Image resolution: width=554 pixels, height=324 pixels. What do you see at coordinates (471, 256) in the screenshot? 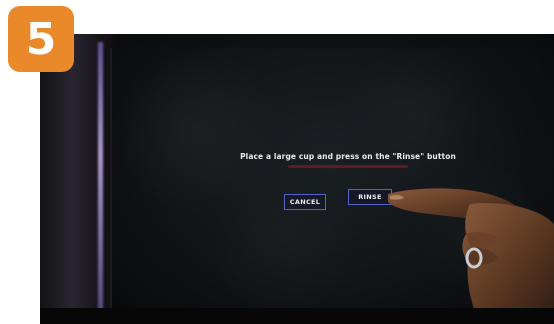
I see `pointing-hand` at bounding box center [471, 256].